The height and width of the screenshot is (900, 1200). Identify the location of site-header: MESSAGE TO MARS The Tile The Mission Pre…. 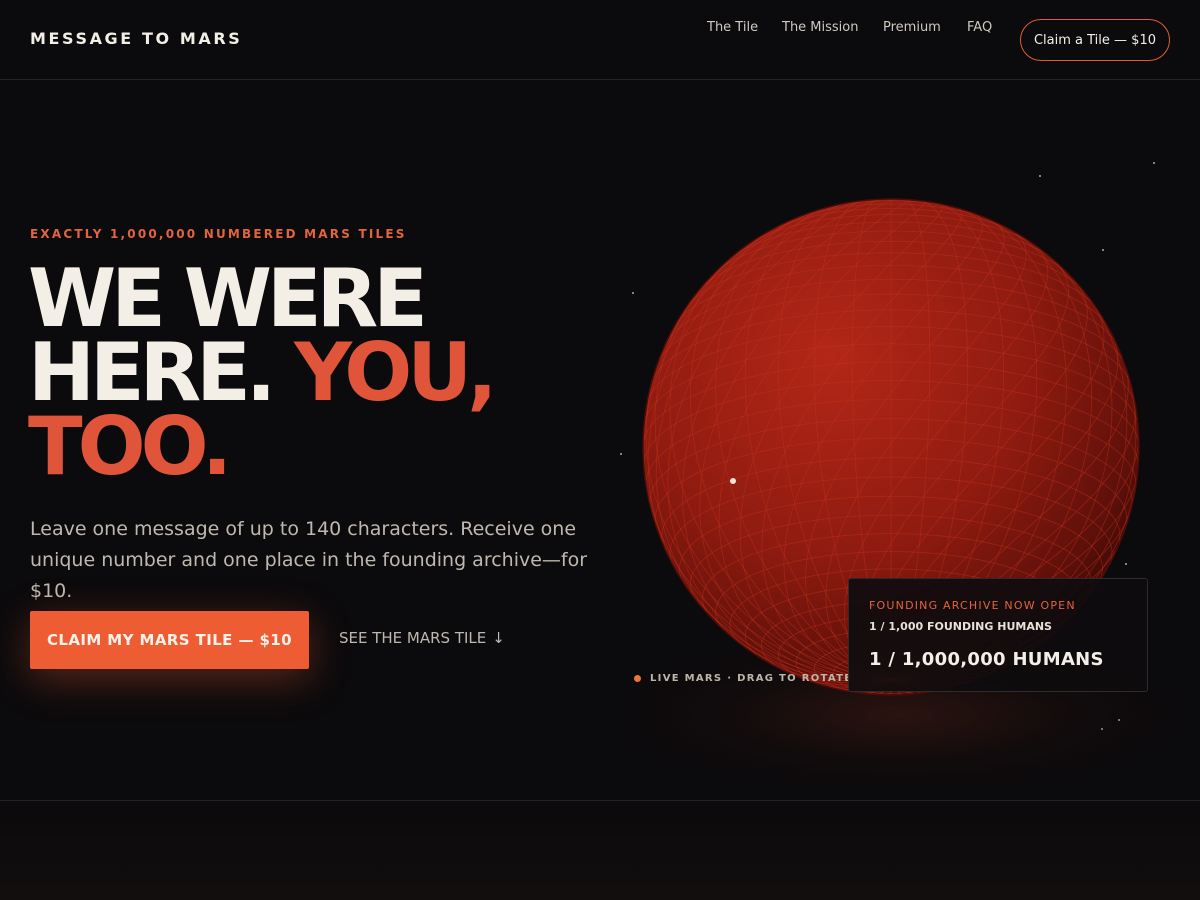
(600, 40).